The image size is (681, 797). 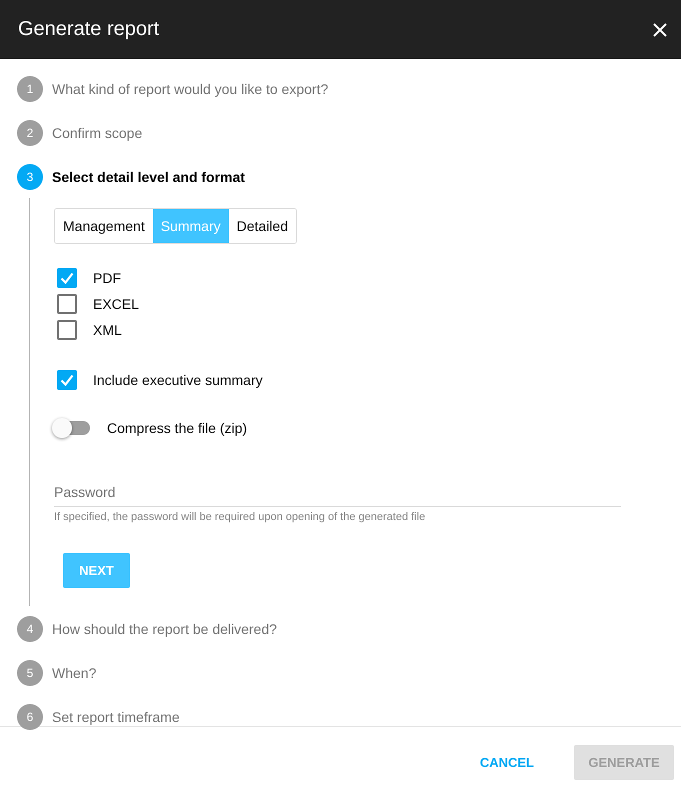 What do you see at coordinates (177, 428) in the screenshot?
I see `toggle-label: Compress the file (zip)` at bounding box center [177, 428].